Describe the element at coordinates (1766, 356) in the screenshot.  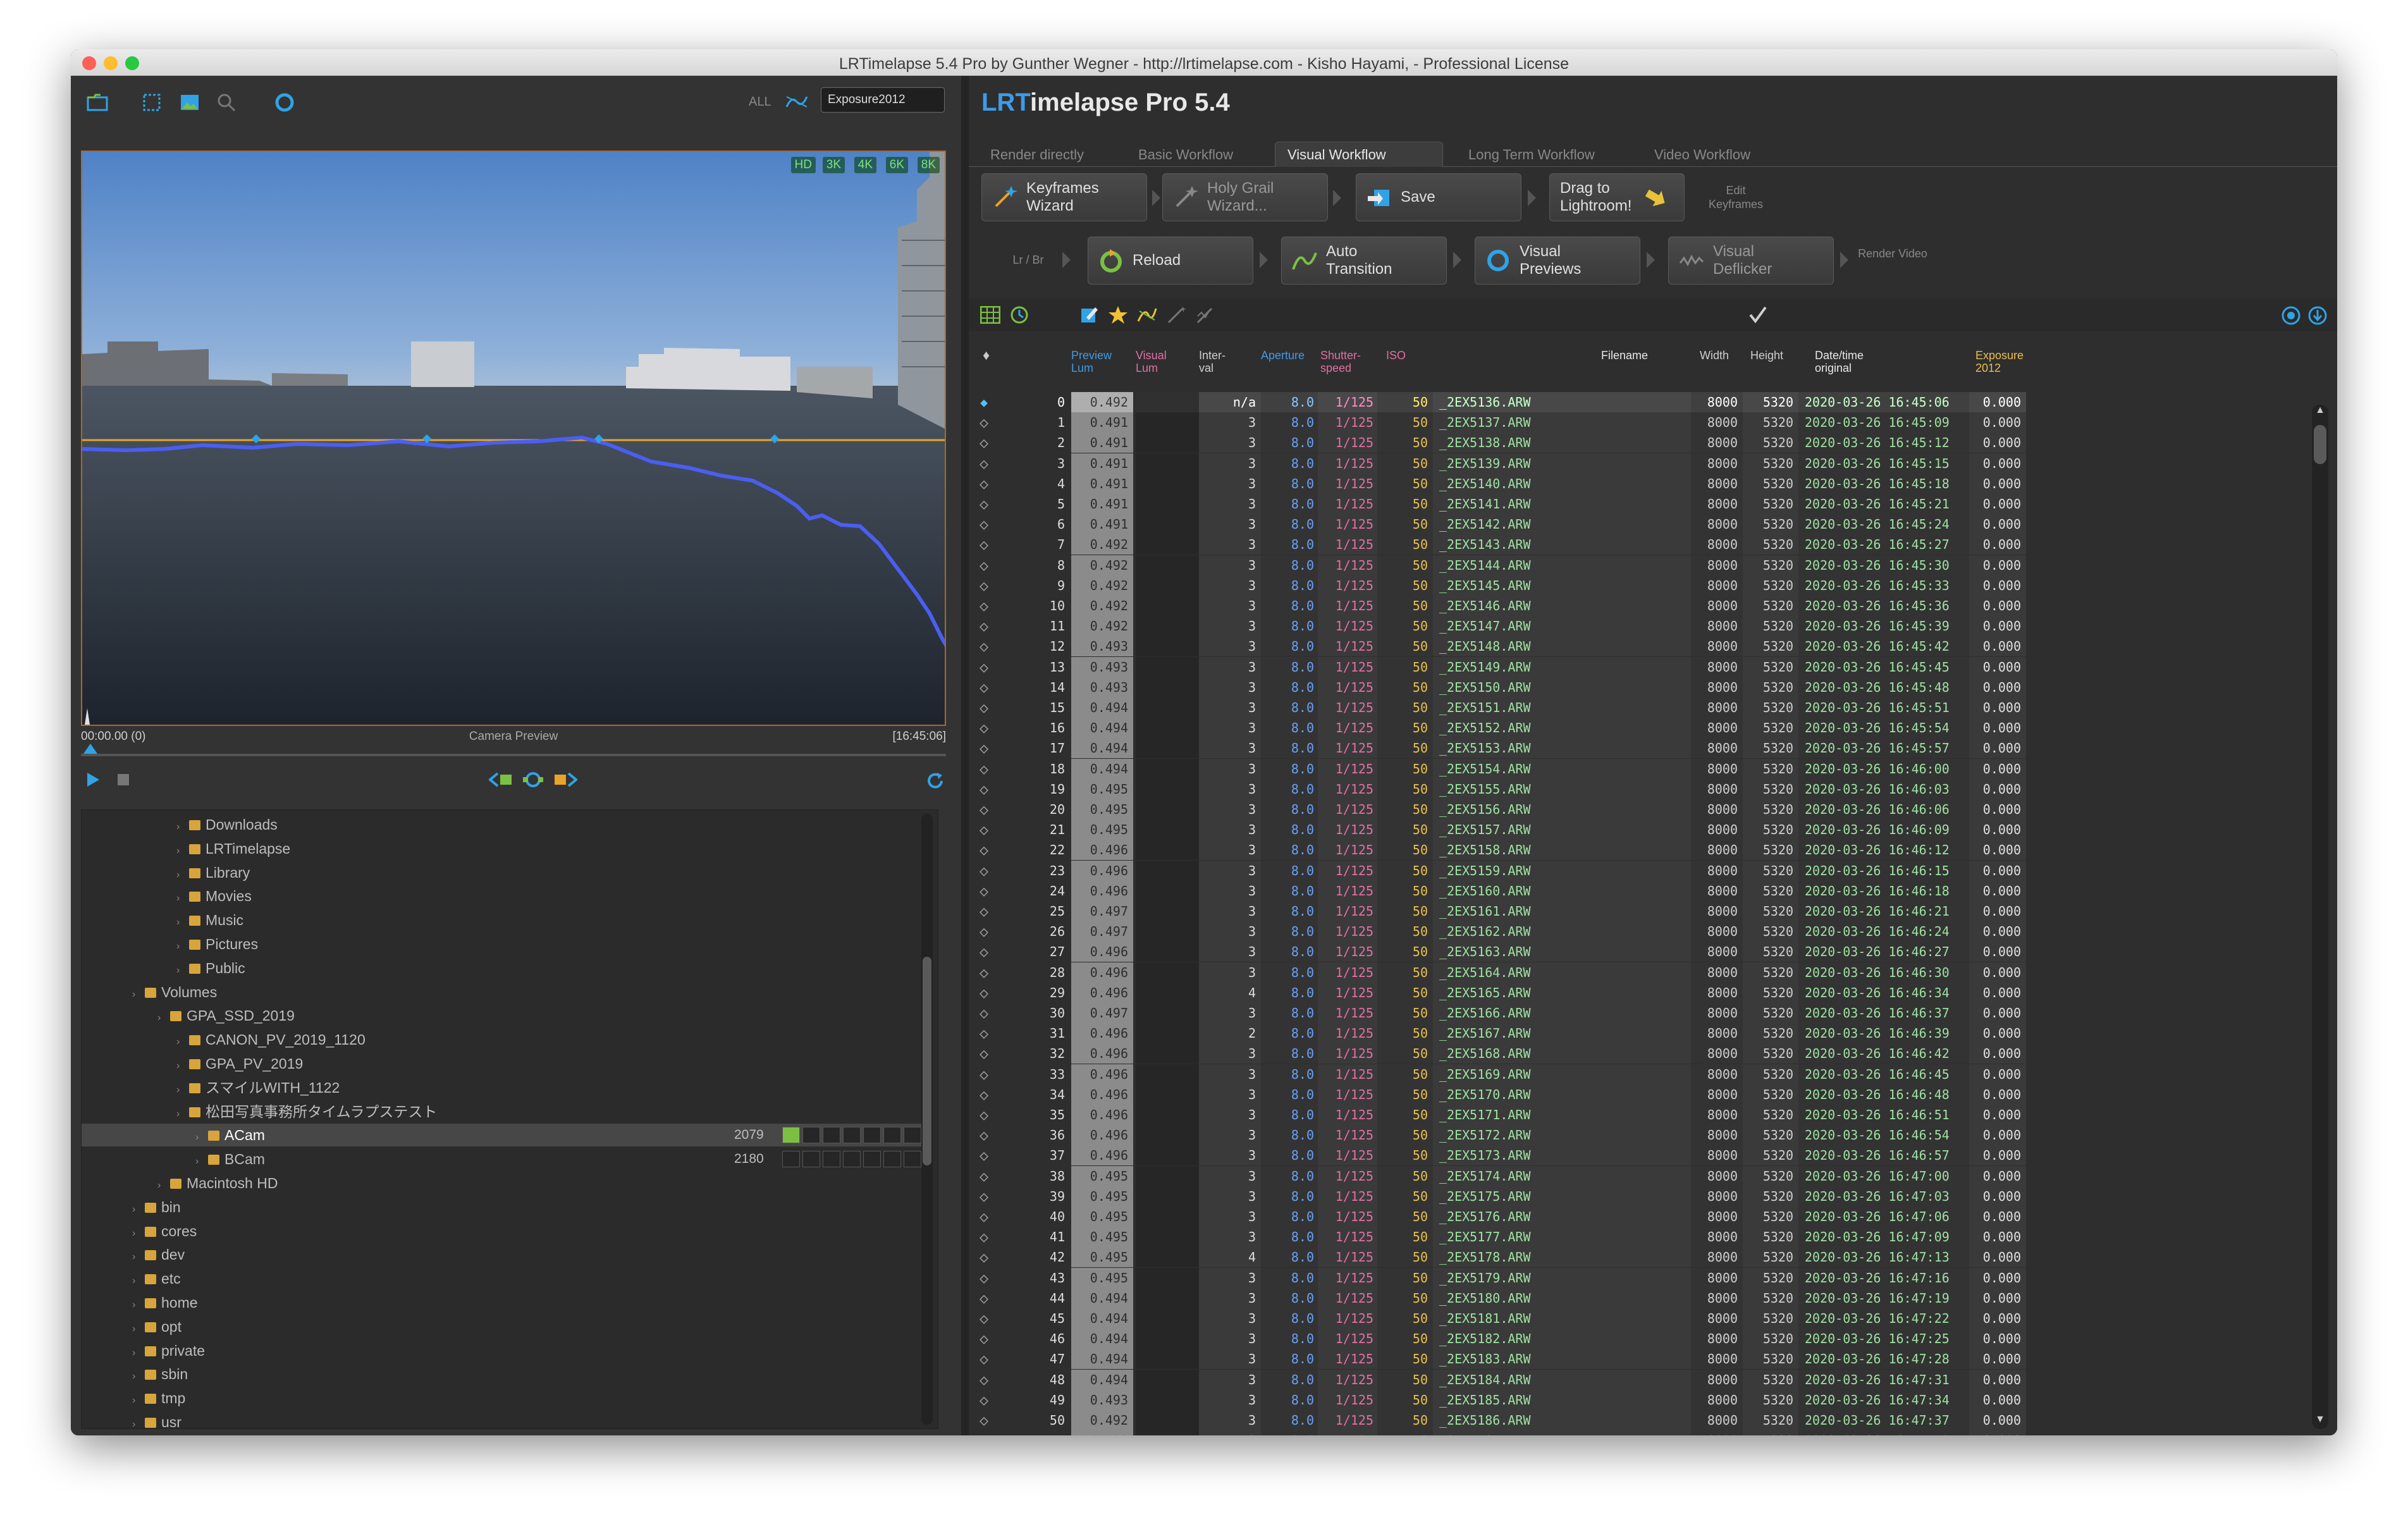
I see `header-height: Height` at that location.